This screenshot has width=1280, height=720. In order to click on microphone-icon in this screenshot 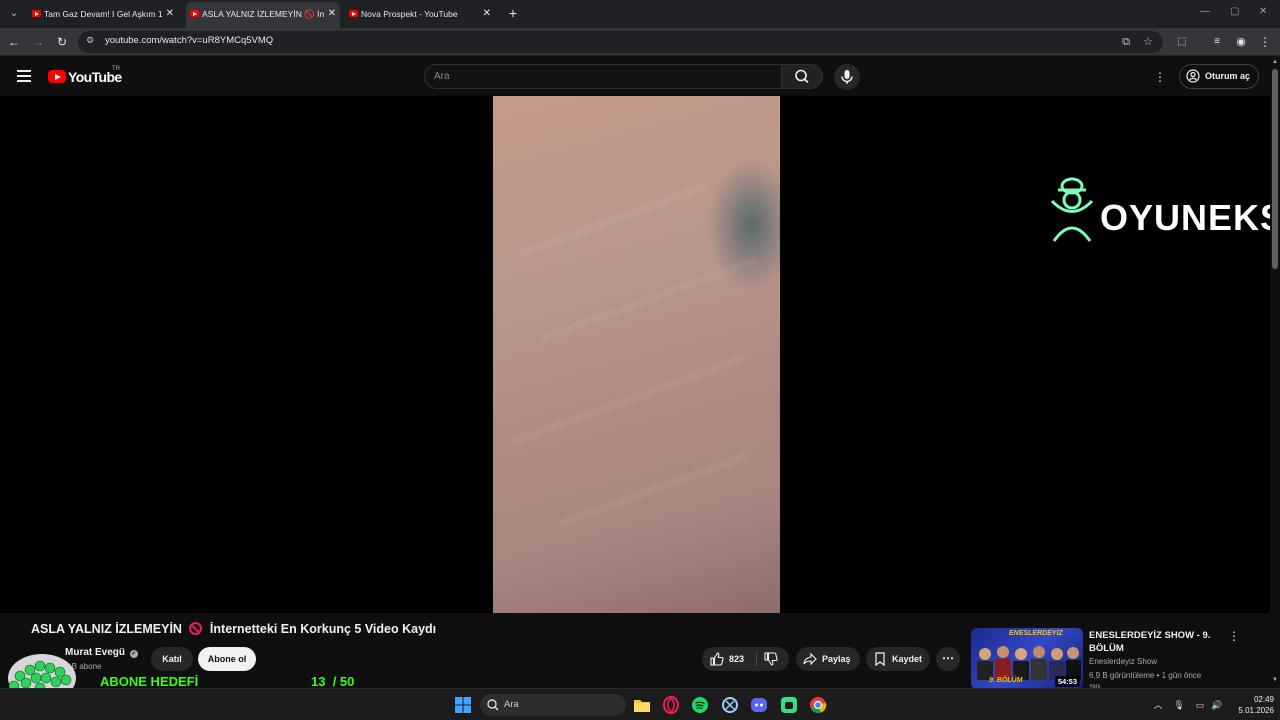, I will do `click(847, 77)`.